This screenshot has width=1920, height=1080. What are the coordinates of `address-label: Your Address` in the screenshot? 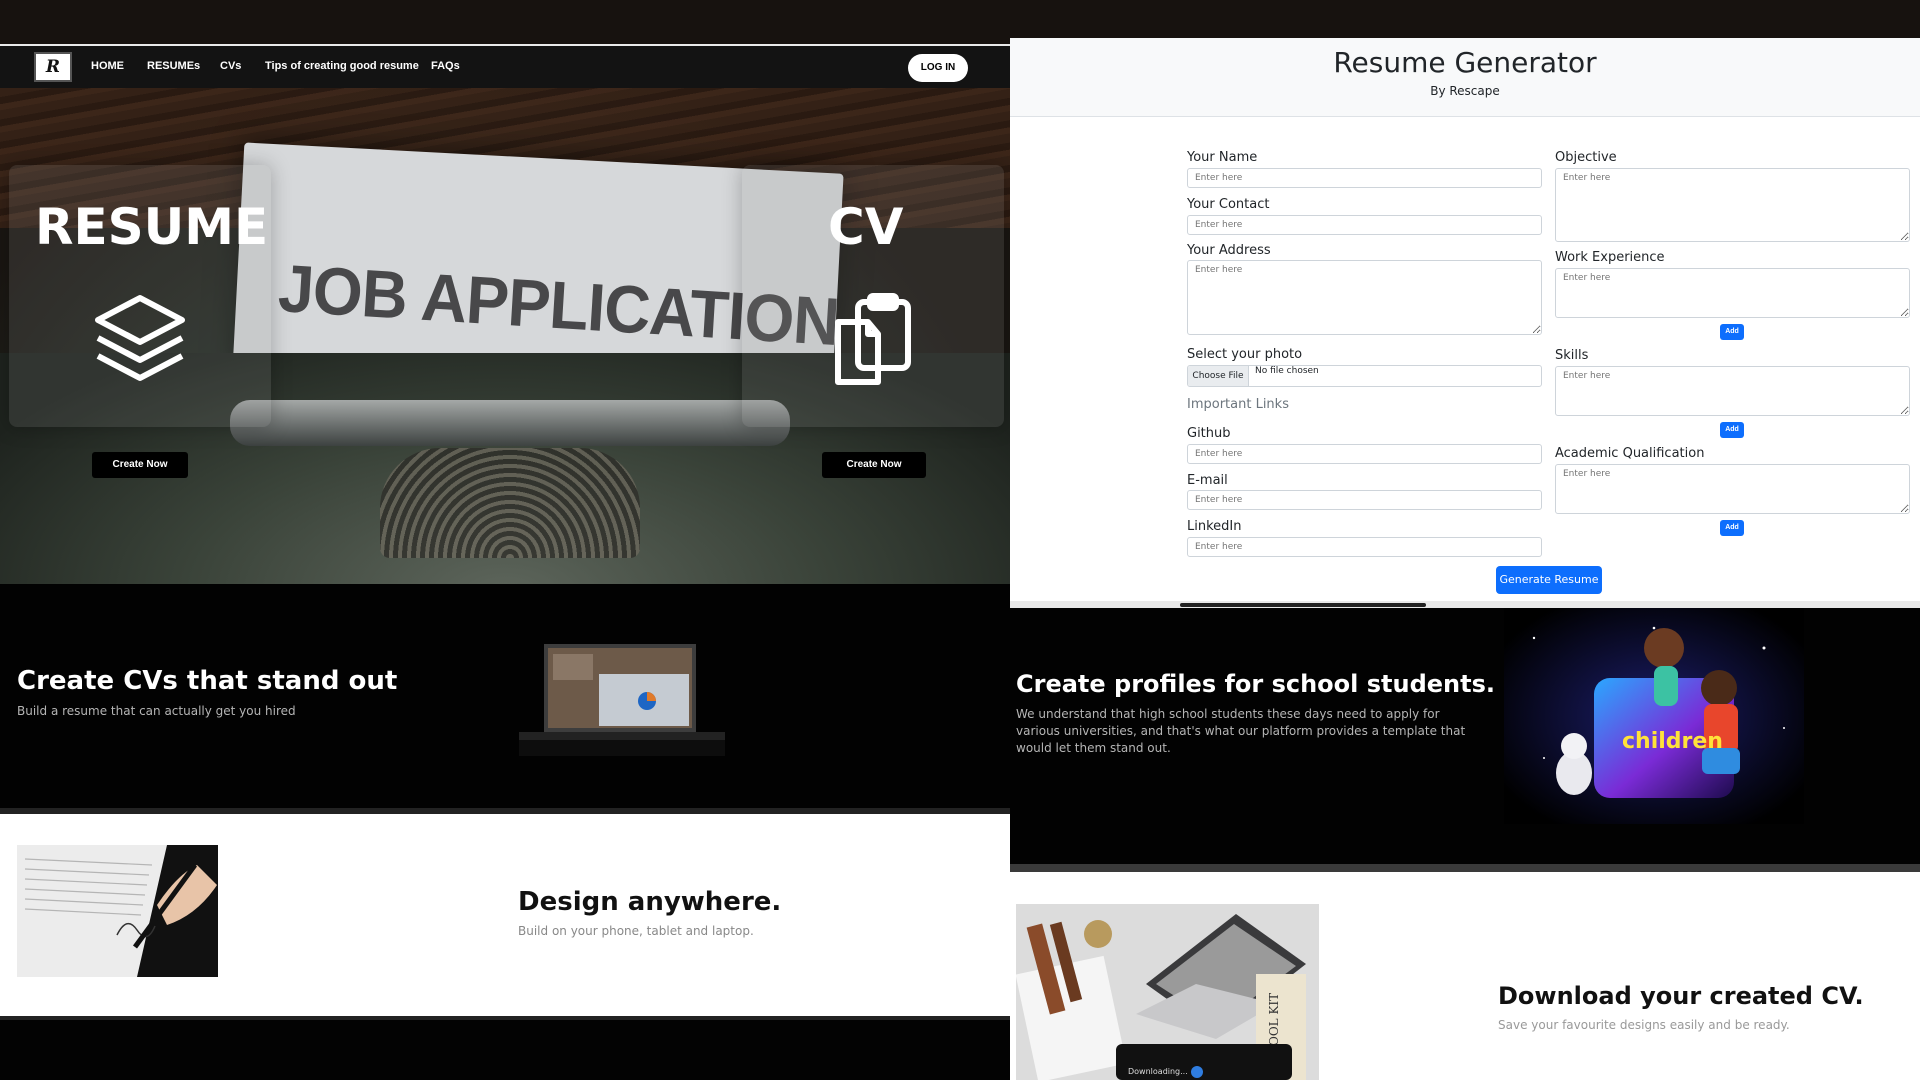 It's located at (1229, 250).